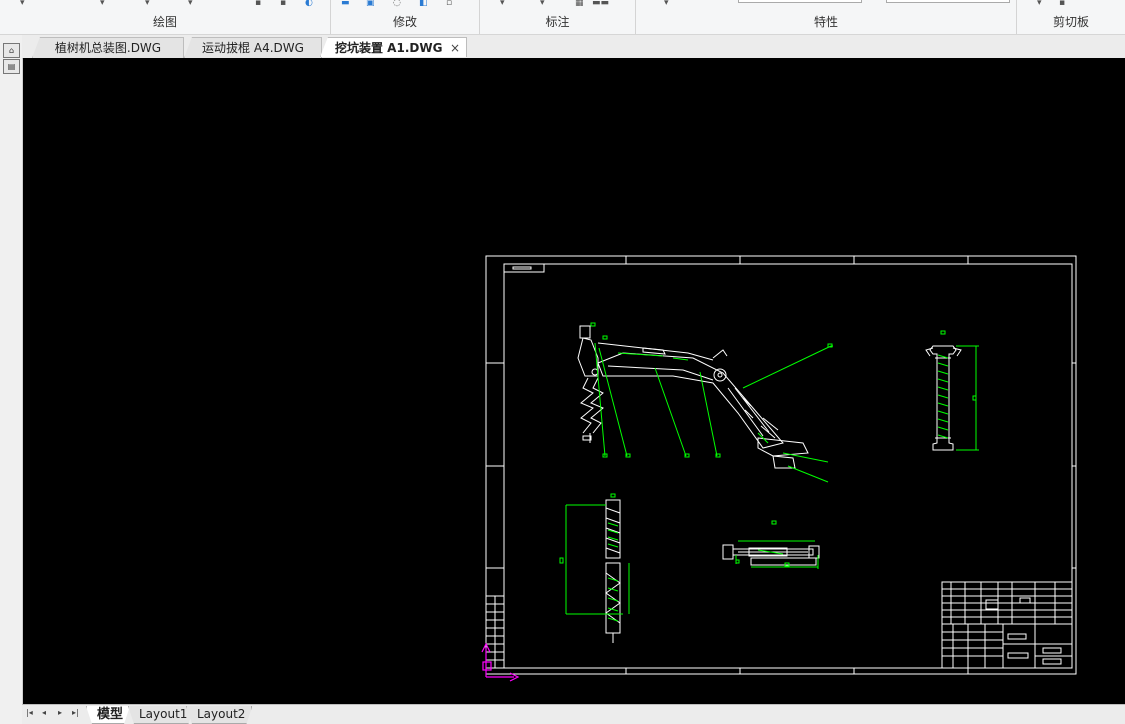 This screenshot has height=724, width=1125. What do you see at coordinates (524, 268) in the screenshot?
I see `drawing-code-box` at bounding box center [524, 268].